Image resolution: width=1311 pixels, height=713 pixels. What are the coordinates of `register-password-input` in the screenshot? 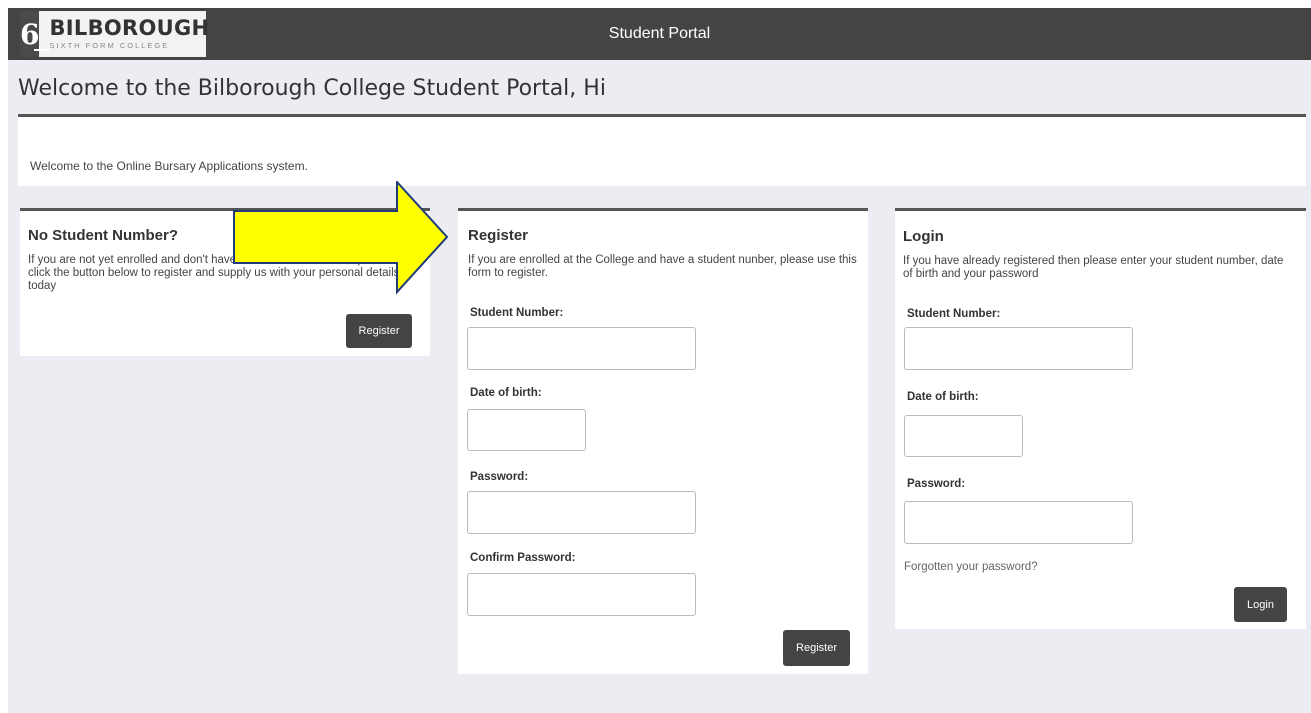 It's located at (581, 512).